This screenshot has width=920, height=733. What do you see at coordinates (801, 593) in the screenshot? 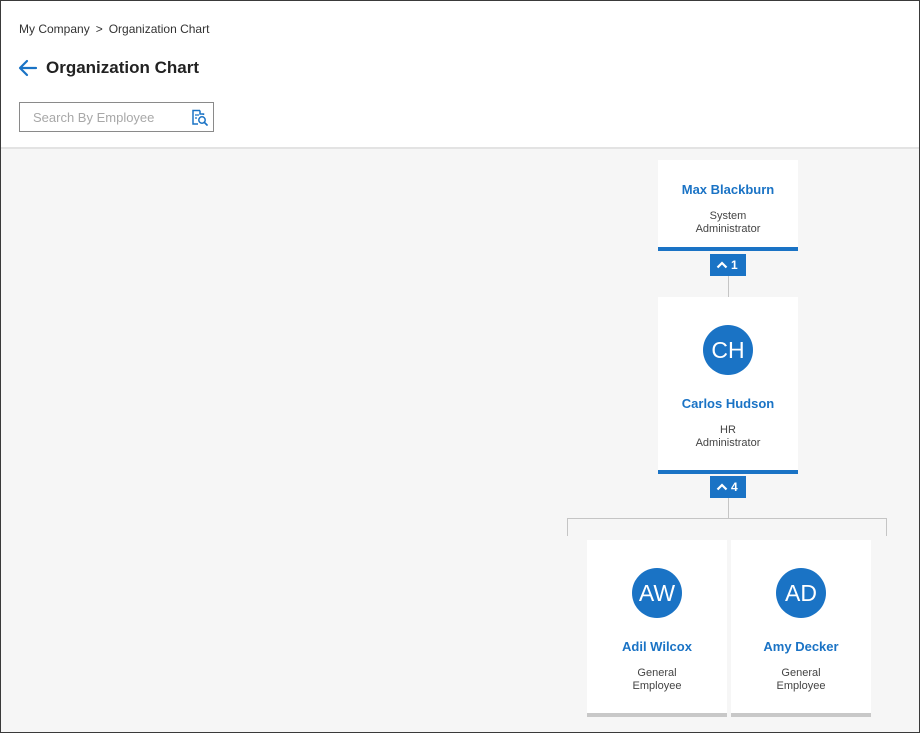
I see `avatar: AD` at bounding box center [801, 593].